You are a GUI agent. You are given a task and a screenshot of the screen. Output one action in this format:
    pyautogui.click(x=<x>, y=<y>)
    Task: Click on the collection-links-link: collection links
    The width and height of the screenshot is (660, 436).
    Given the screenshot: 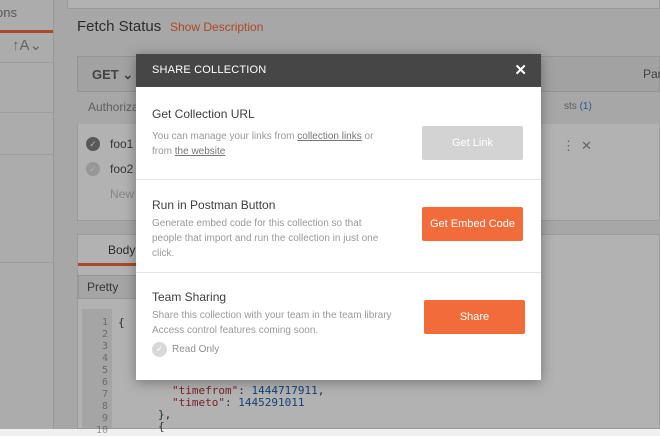 What is the action you would take?
    pyautogui.click(x=329, y=136)
    